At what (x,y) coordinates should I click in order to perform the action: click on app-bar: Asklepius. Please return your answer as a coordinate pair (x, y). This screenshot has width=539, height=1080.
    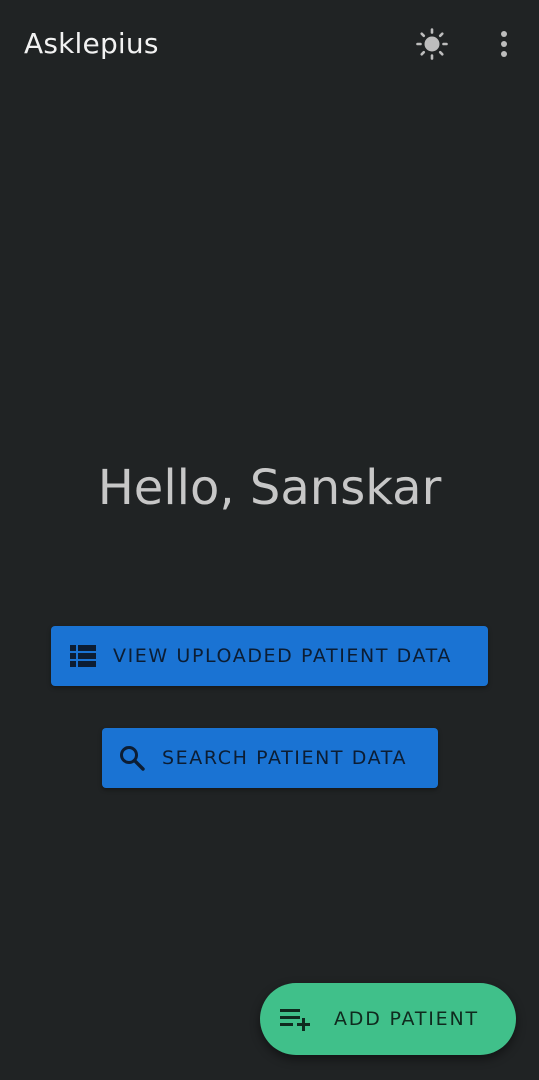
    Looking at the image, I should click on (269, 45).